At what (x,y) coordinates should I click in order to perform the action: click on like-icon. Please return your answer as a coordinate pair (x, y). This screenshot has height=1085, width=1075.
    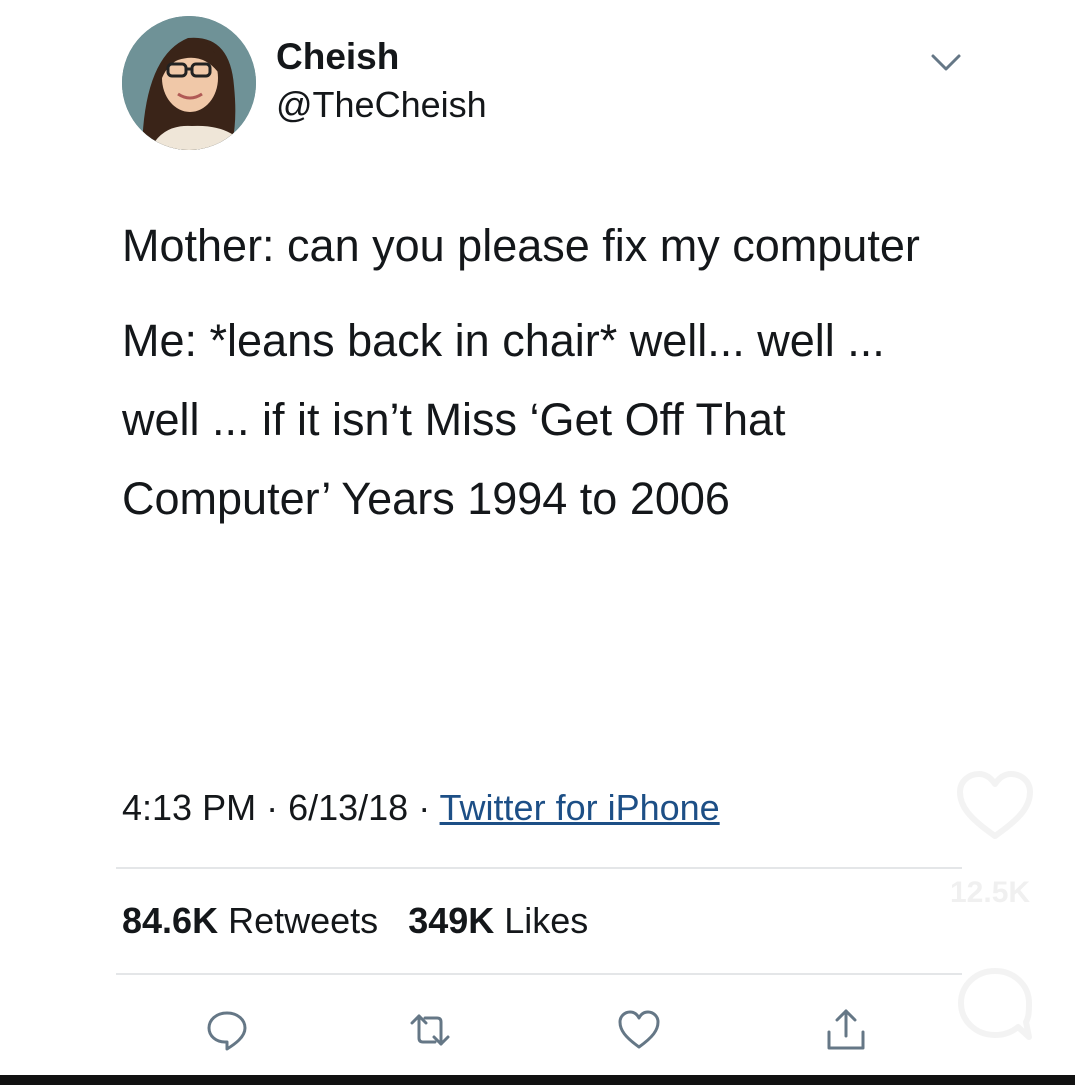
    Looking at the image, I should click on (639, 1030).